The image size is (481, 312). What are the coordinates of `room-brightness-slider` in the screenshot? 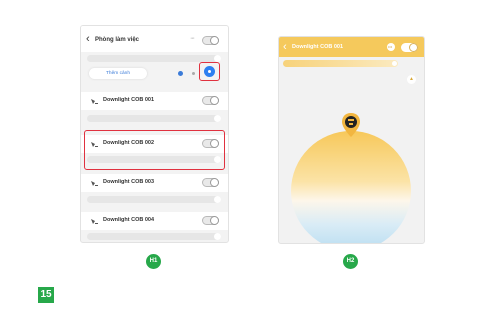 It's located at (154, 58).